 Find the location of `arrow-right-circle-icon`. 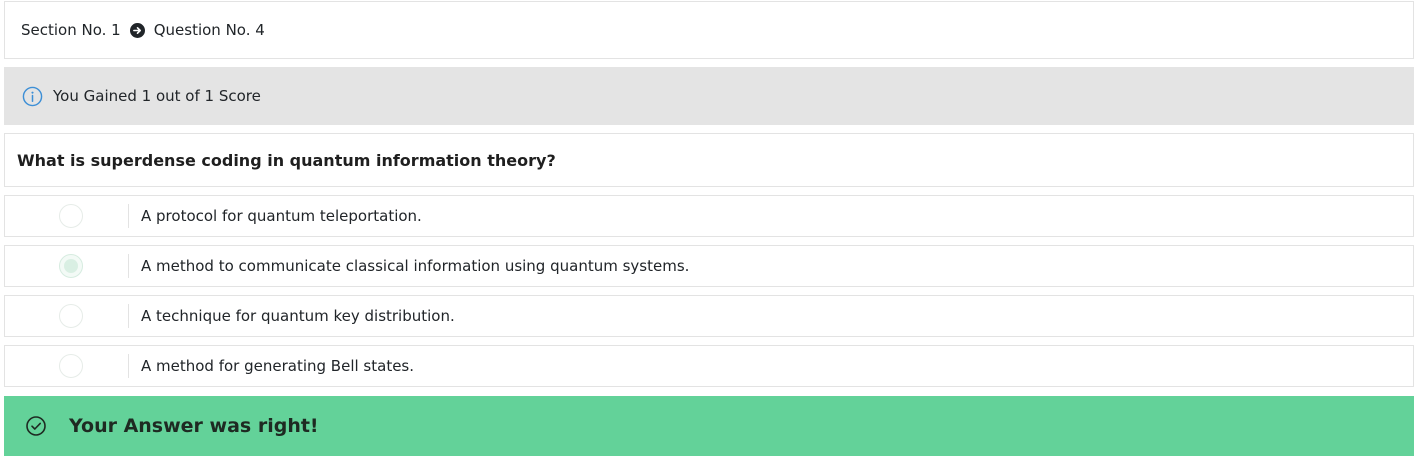

arrow-right-circle-icon is located at coordinates (137, 30).